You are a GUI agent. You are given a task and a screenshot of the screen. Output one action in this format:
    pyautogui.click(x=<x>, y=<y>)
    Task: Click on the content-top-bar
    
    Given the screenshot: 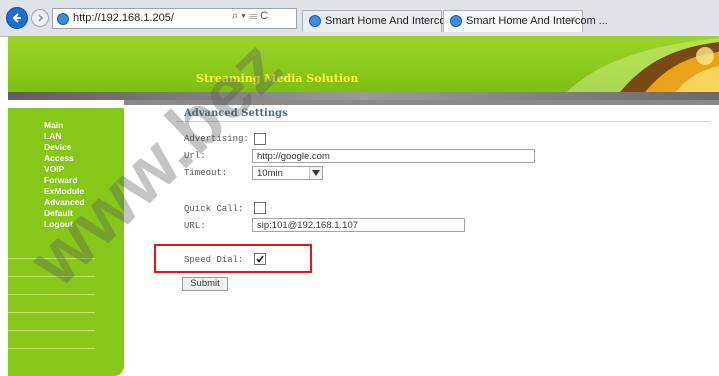 What is the action you would take?
    pyautogui.click(x=421, y=102)
    